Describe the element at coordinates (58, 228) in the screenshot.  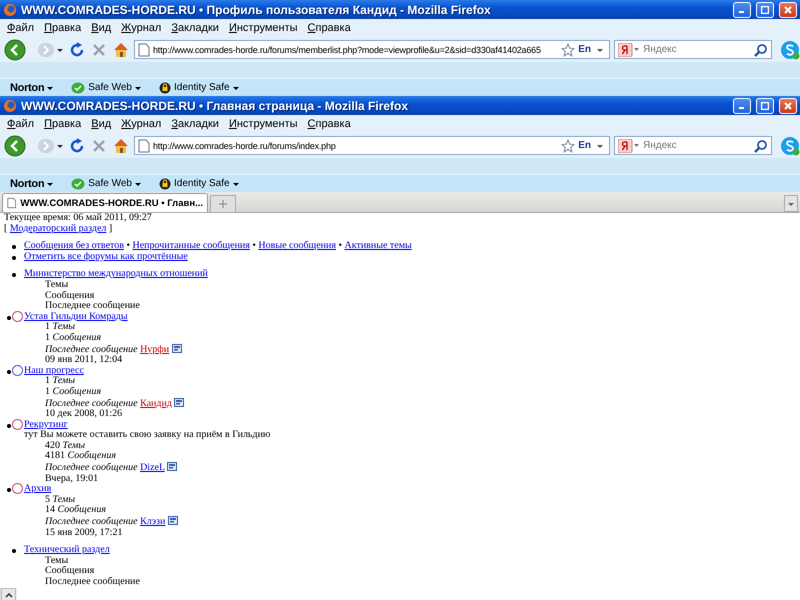
I see `moderator-link: Модераторский раздел` at that location.